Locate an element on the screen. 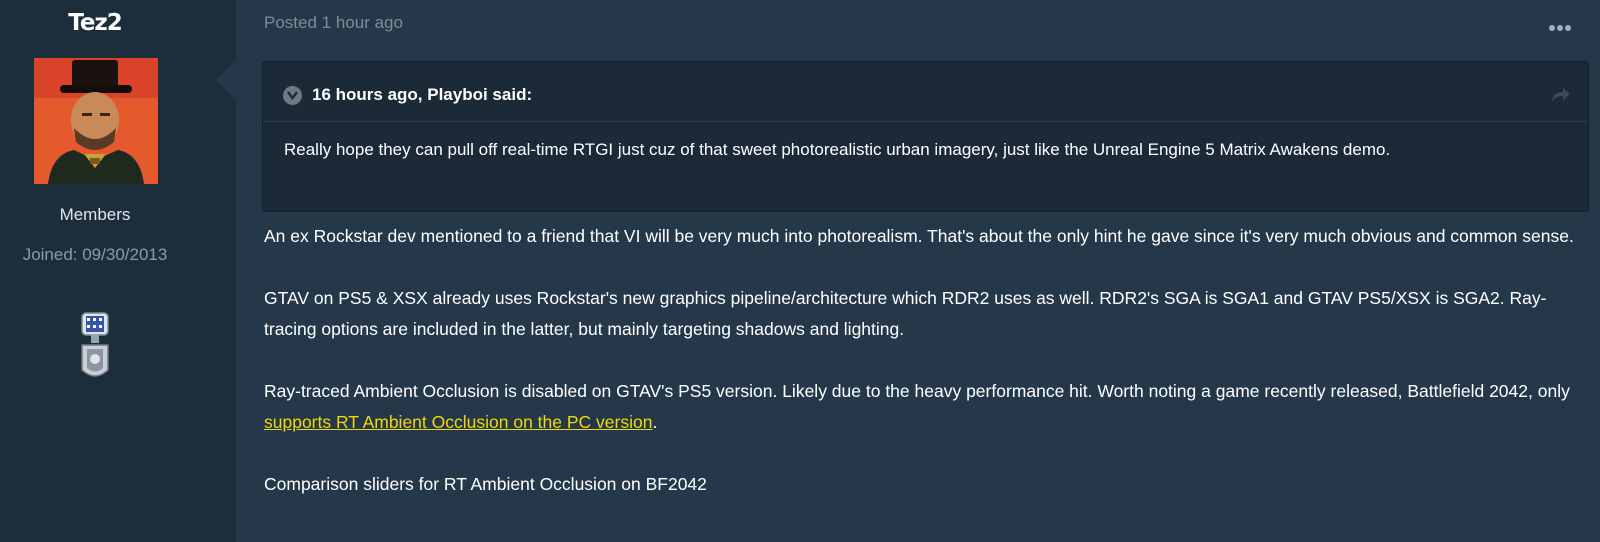 This screenshot has height=542, width=1600. post-timestamp: Posted 1 hour ago is located at coordinates (333, 23).